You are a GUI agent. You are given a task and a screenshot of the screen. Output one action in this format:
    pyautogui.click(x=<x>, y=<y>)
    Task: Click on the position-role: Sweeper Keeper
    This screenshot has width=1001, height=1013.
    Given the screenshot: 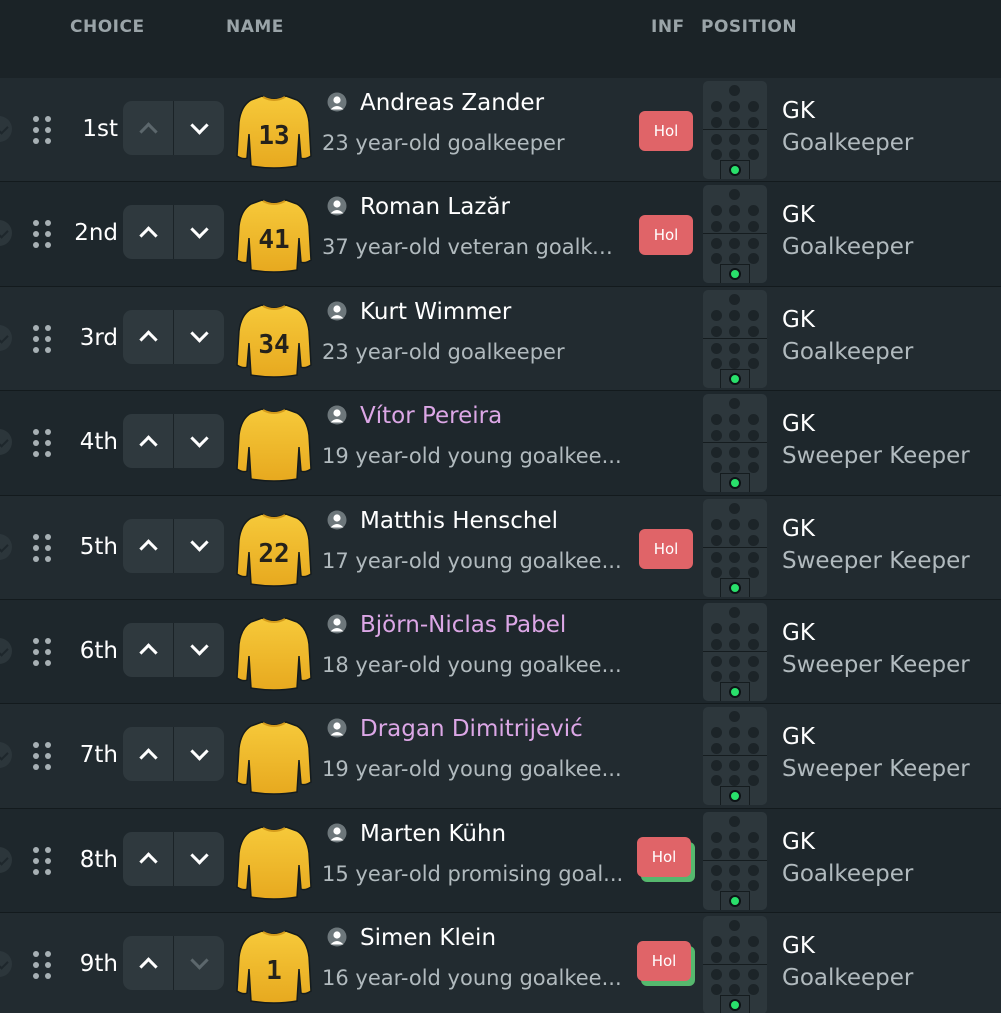 What is the action you would take?
    pyautogui.click(x=876, y=769)
    